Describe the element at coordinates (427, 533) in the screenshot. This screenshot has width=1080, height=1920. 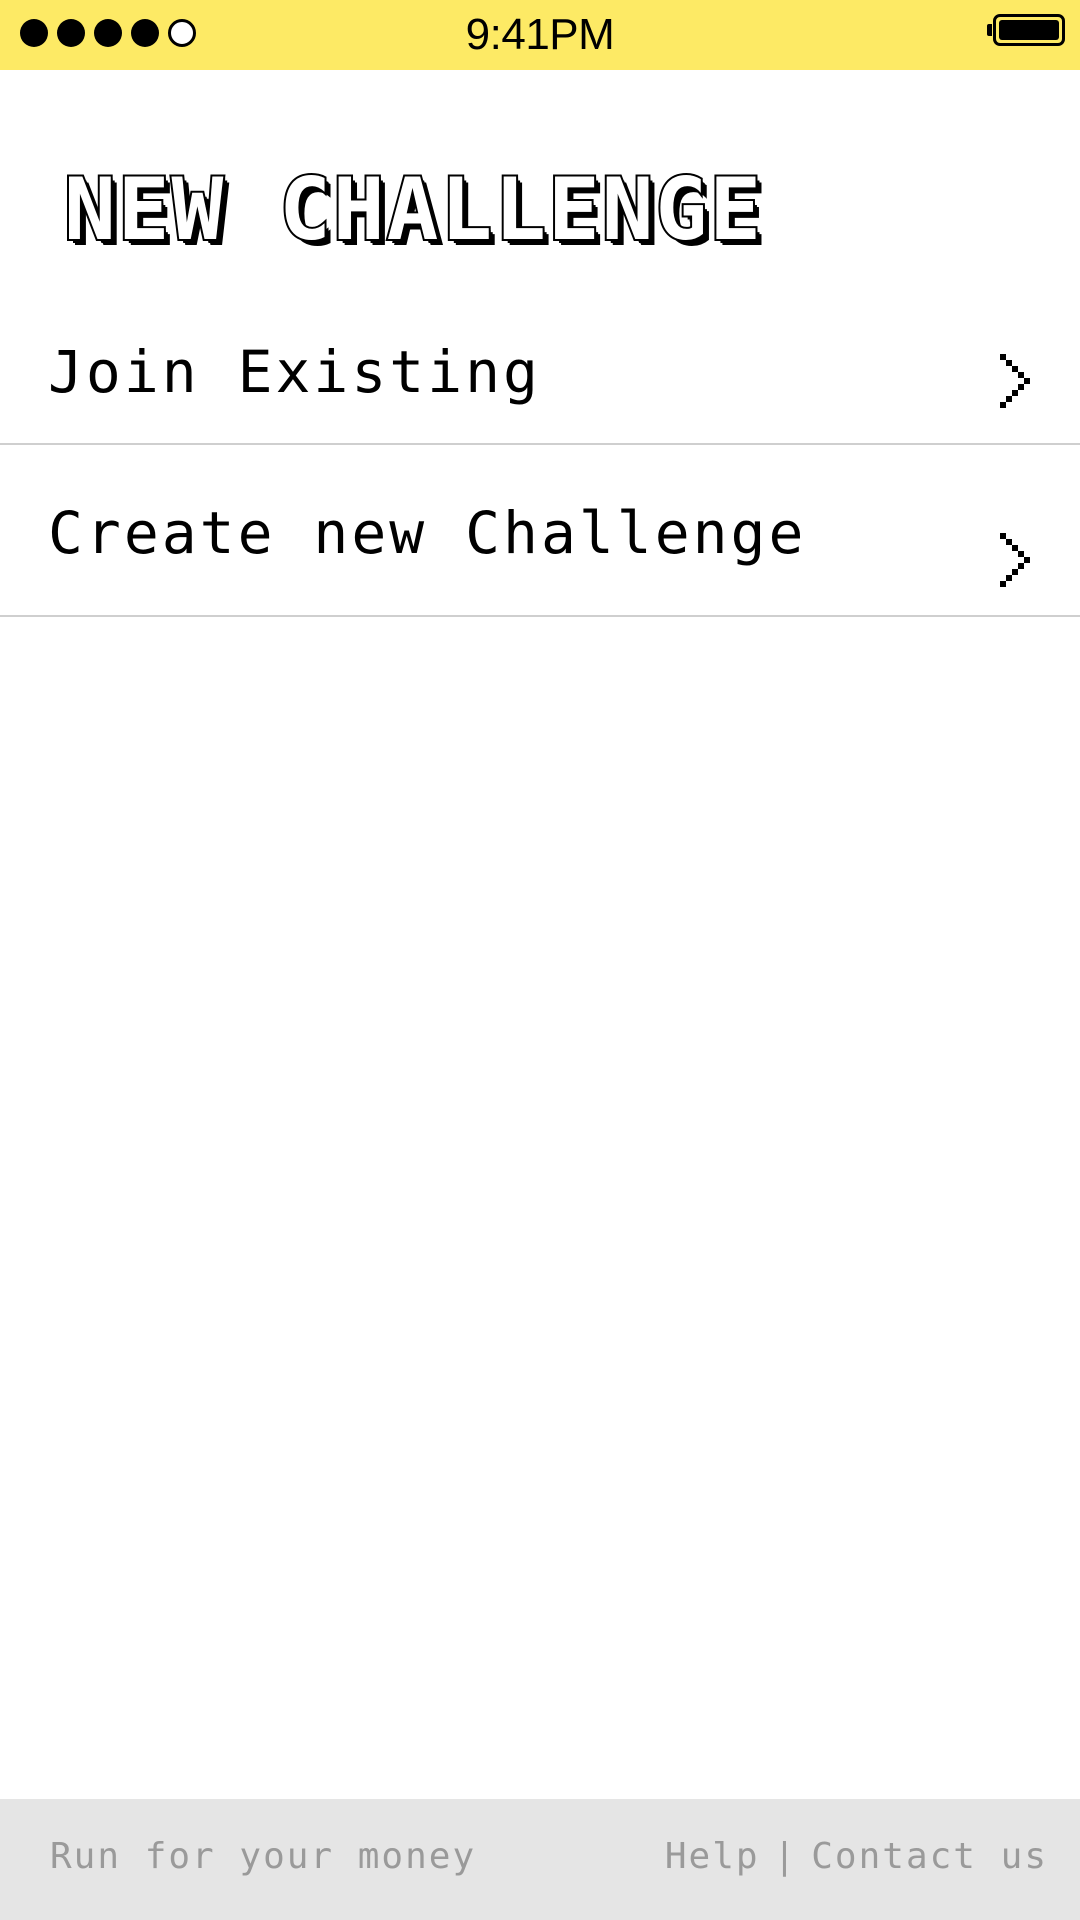
I see `create-new-challenge-label: Create new Challenge` at that location.